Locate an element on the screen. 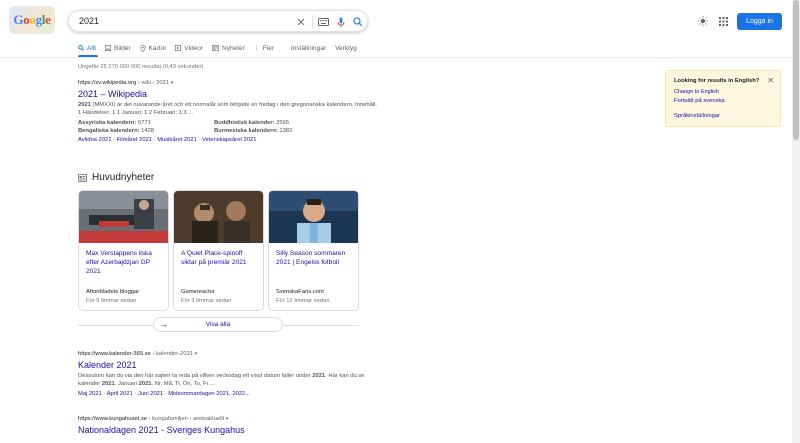 This screenshot has width=800, height=443. tab-label: Inställningar is located at coordinates (309, 48).